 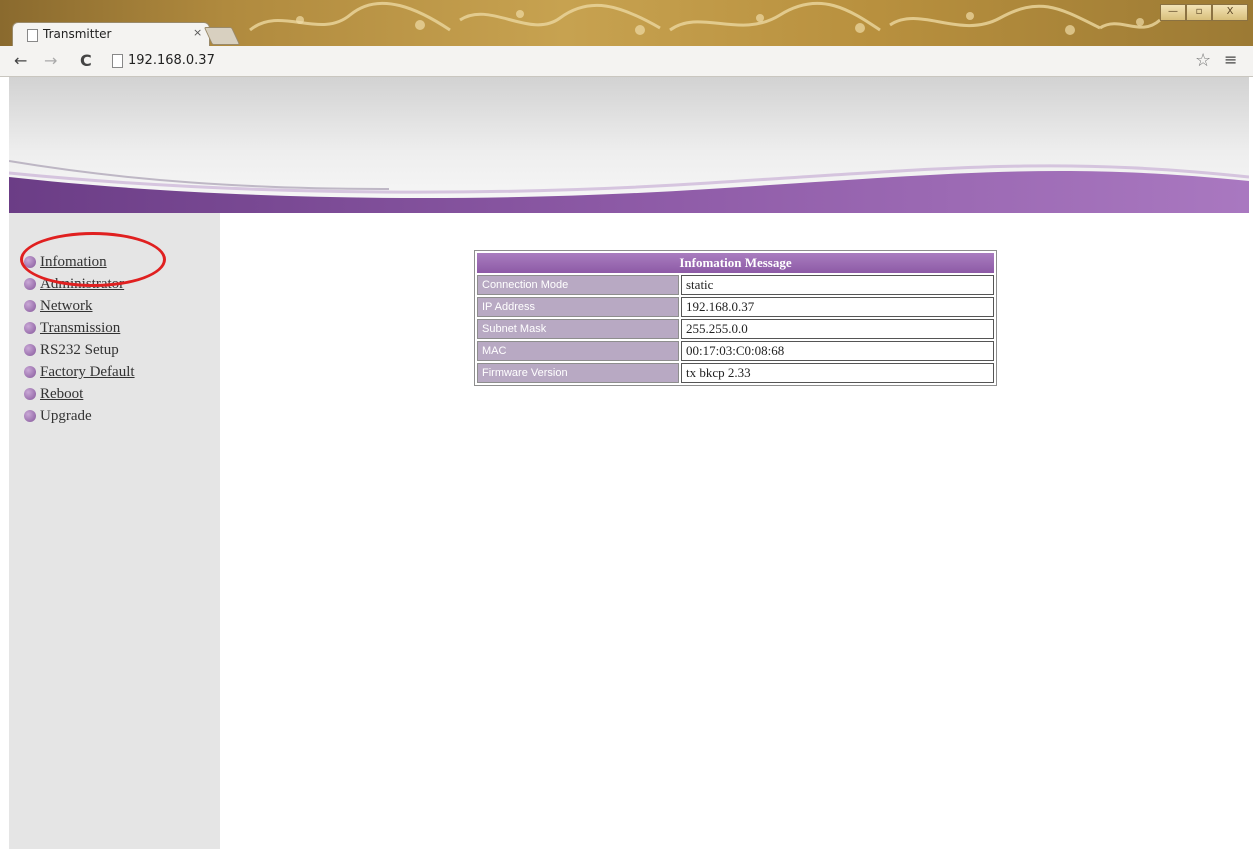 I want to click on info-table-header-row: Infomation Message, so click(x=735, y=263).